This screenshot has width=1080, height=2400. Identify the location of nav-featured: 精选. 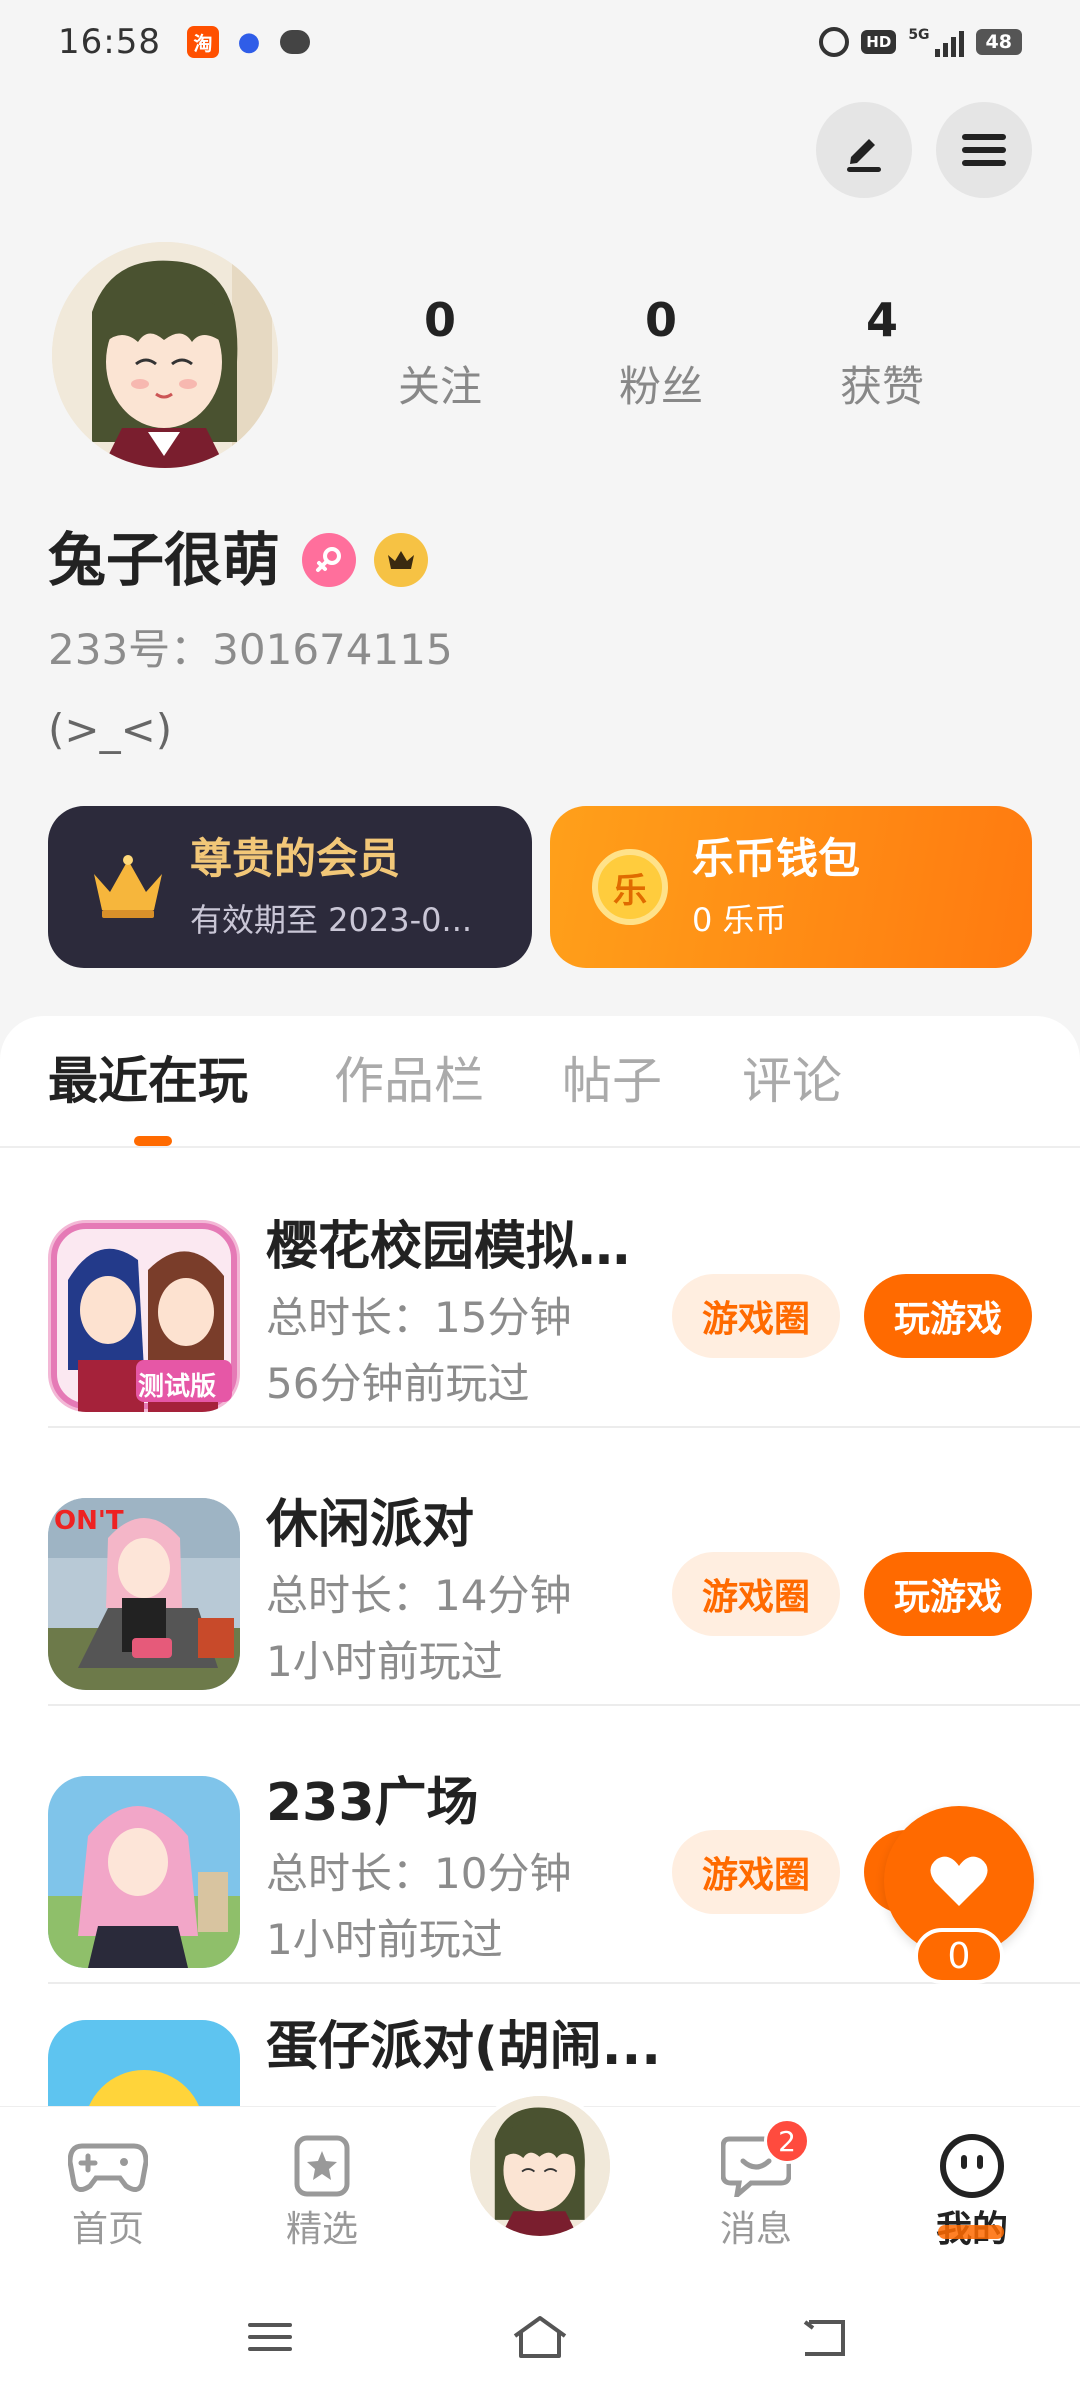
(322, 2193).